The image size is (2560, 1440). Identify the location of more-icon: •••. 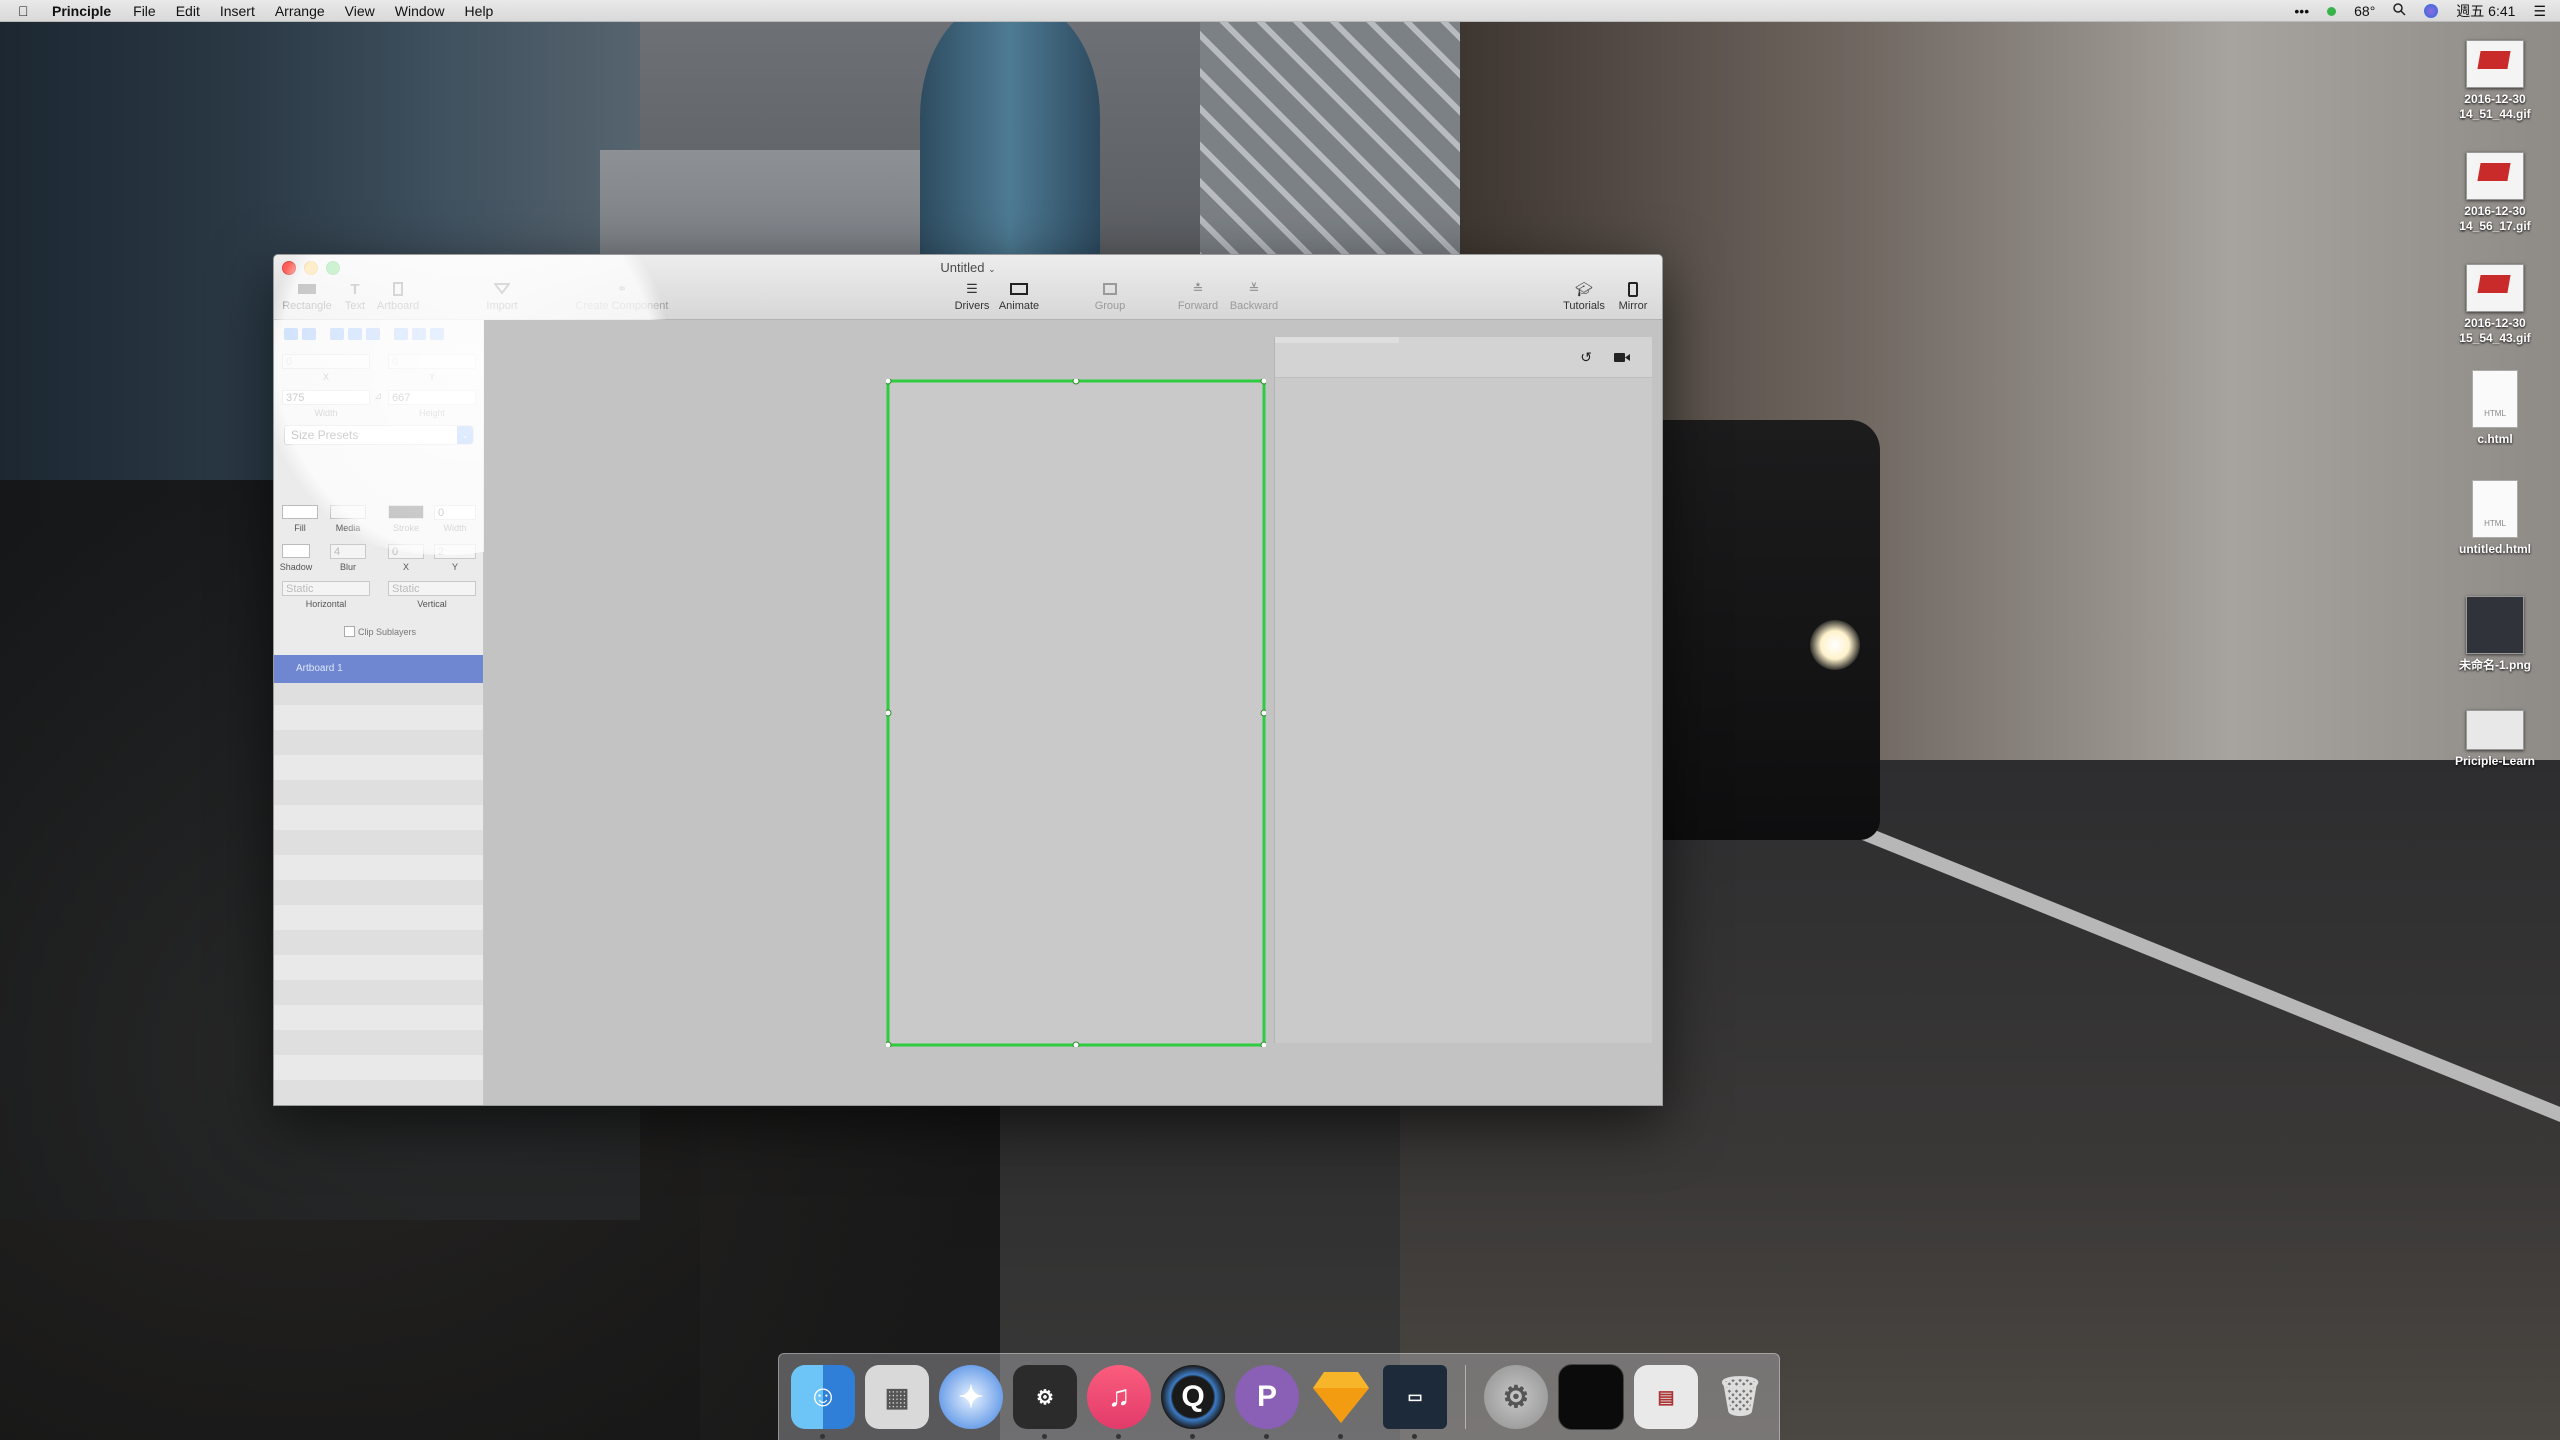
(2301, 11).